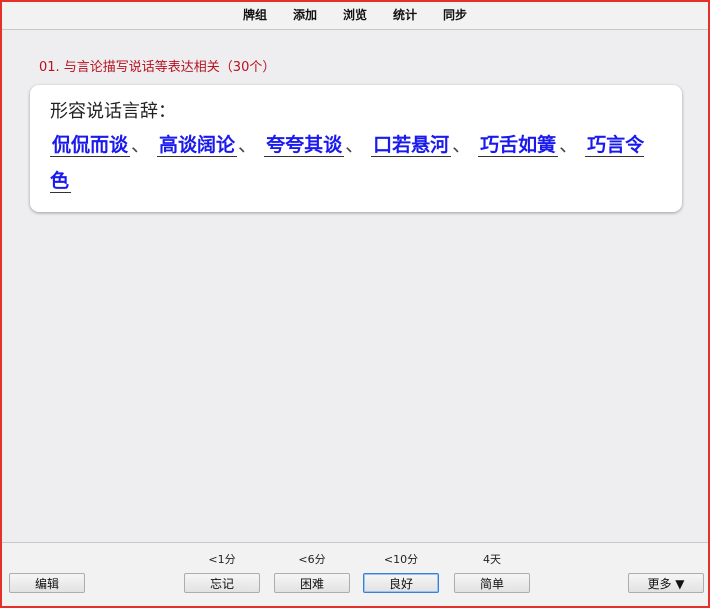 The width and height of the screenshot is (710, 608). Describe the element at coordinates (90, 145) in the screenshot. I see `answer-term: 侃侃而谈` at that location.